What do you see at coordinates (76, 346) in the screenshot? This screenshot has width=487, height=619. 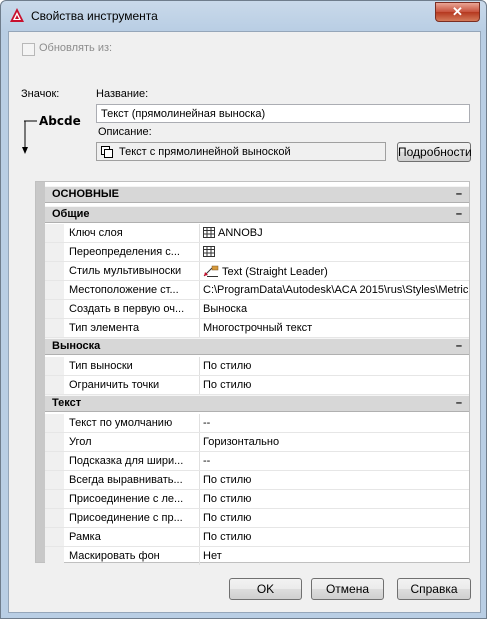 I see `section-title: Выноска` at bounding box center [76, 346].